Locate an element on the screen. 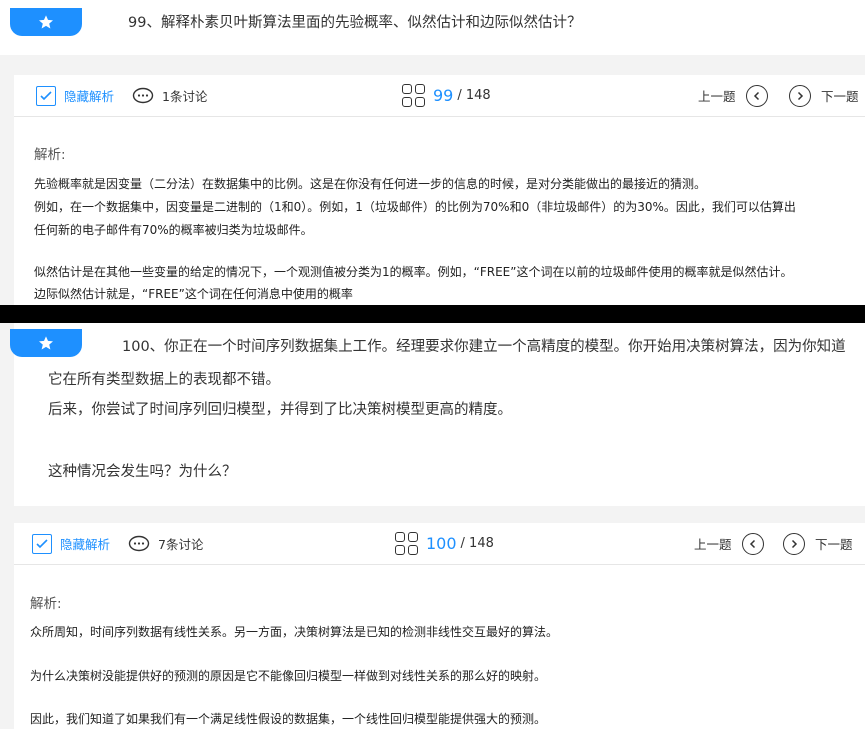 The image size is (865, 729). discussion-count: 1条讨论 is located at coordinates (185, 96).